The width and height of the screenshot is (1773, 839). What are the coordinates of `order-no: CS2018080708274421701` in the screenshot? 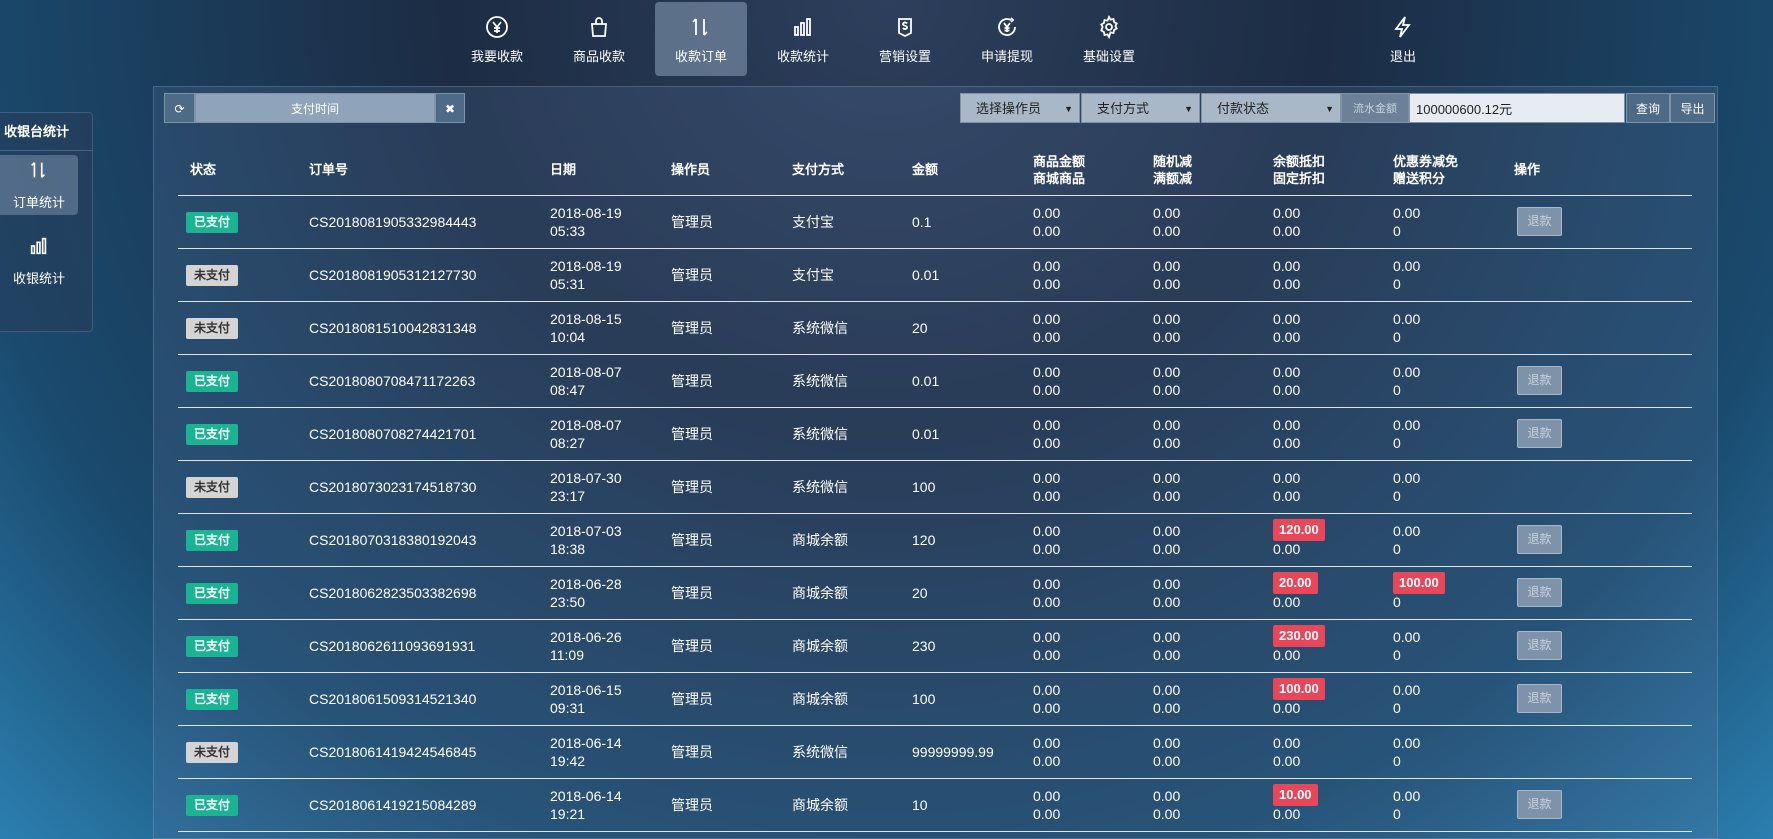 It's located at (393, 434).